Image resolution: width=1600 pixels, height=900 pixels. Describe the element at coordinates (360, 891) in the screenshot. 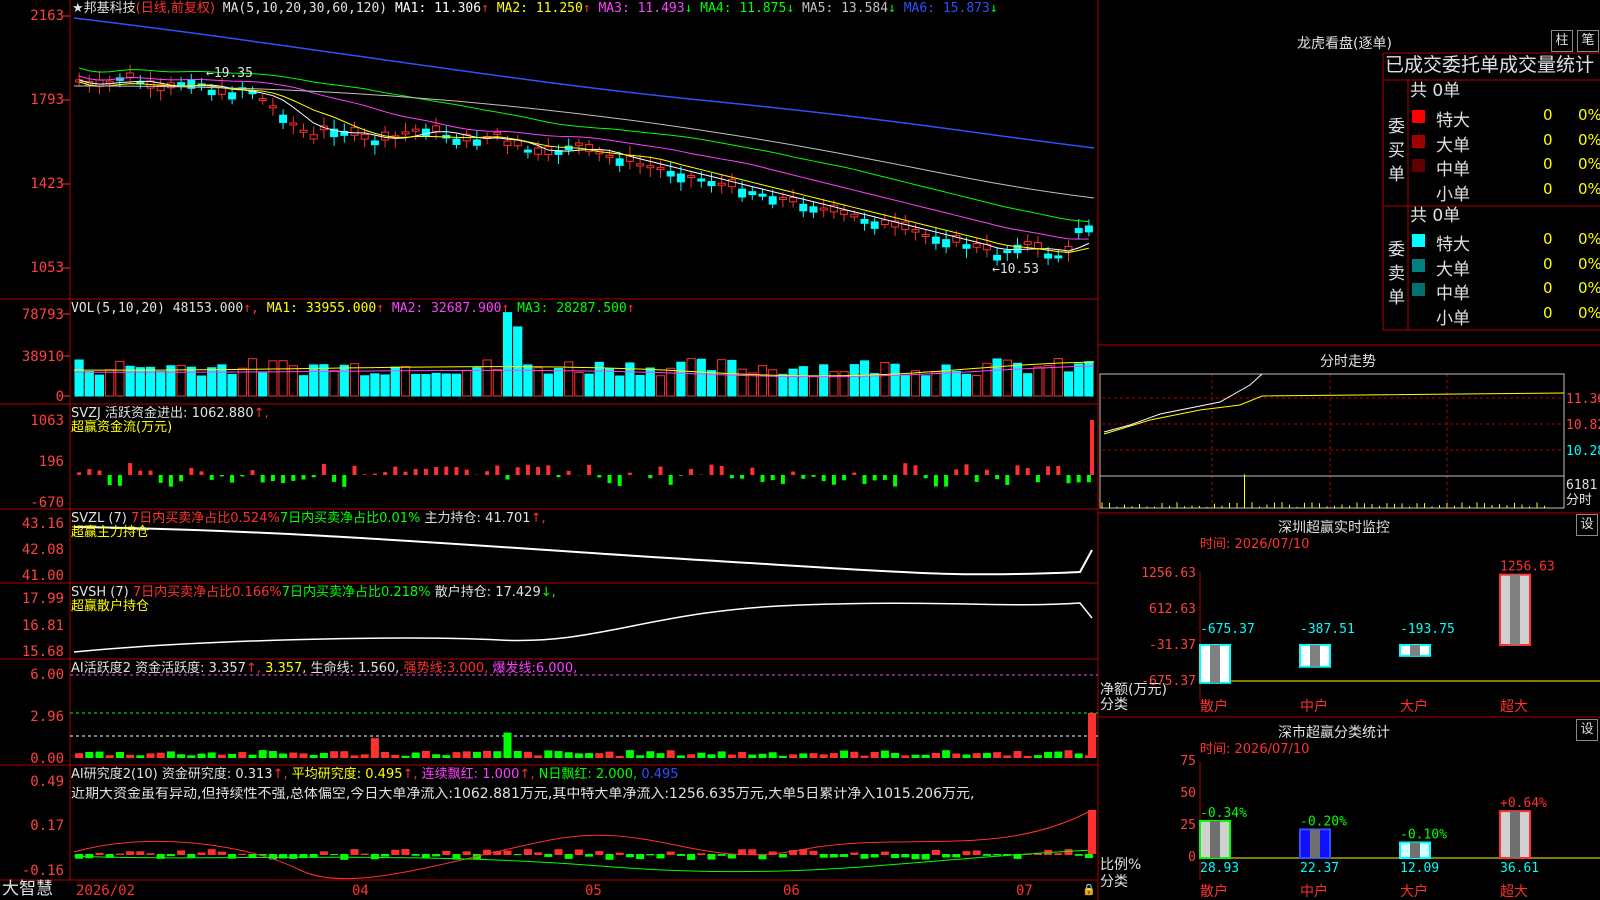

I see `xaxis-label: 04` at that location.